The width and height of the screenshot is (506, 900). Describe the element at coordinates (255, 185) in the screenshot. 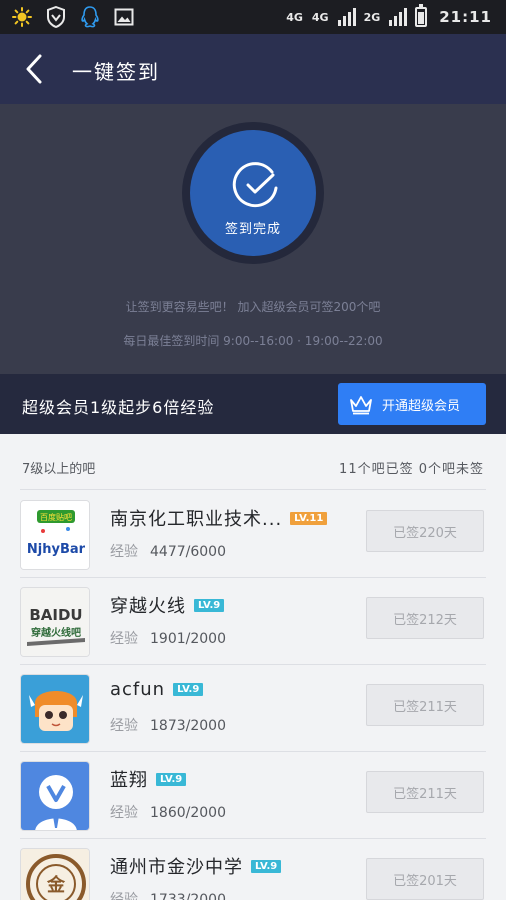

I see `refresh-check-icon` at that location.